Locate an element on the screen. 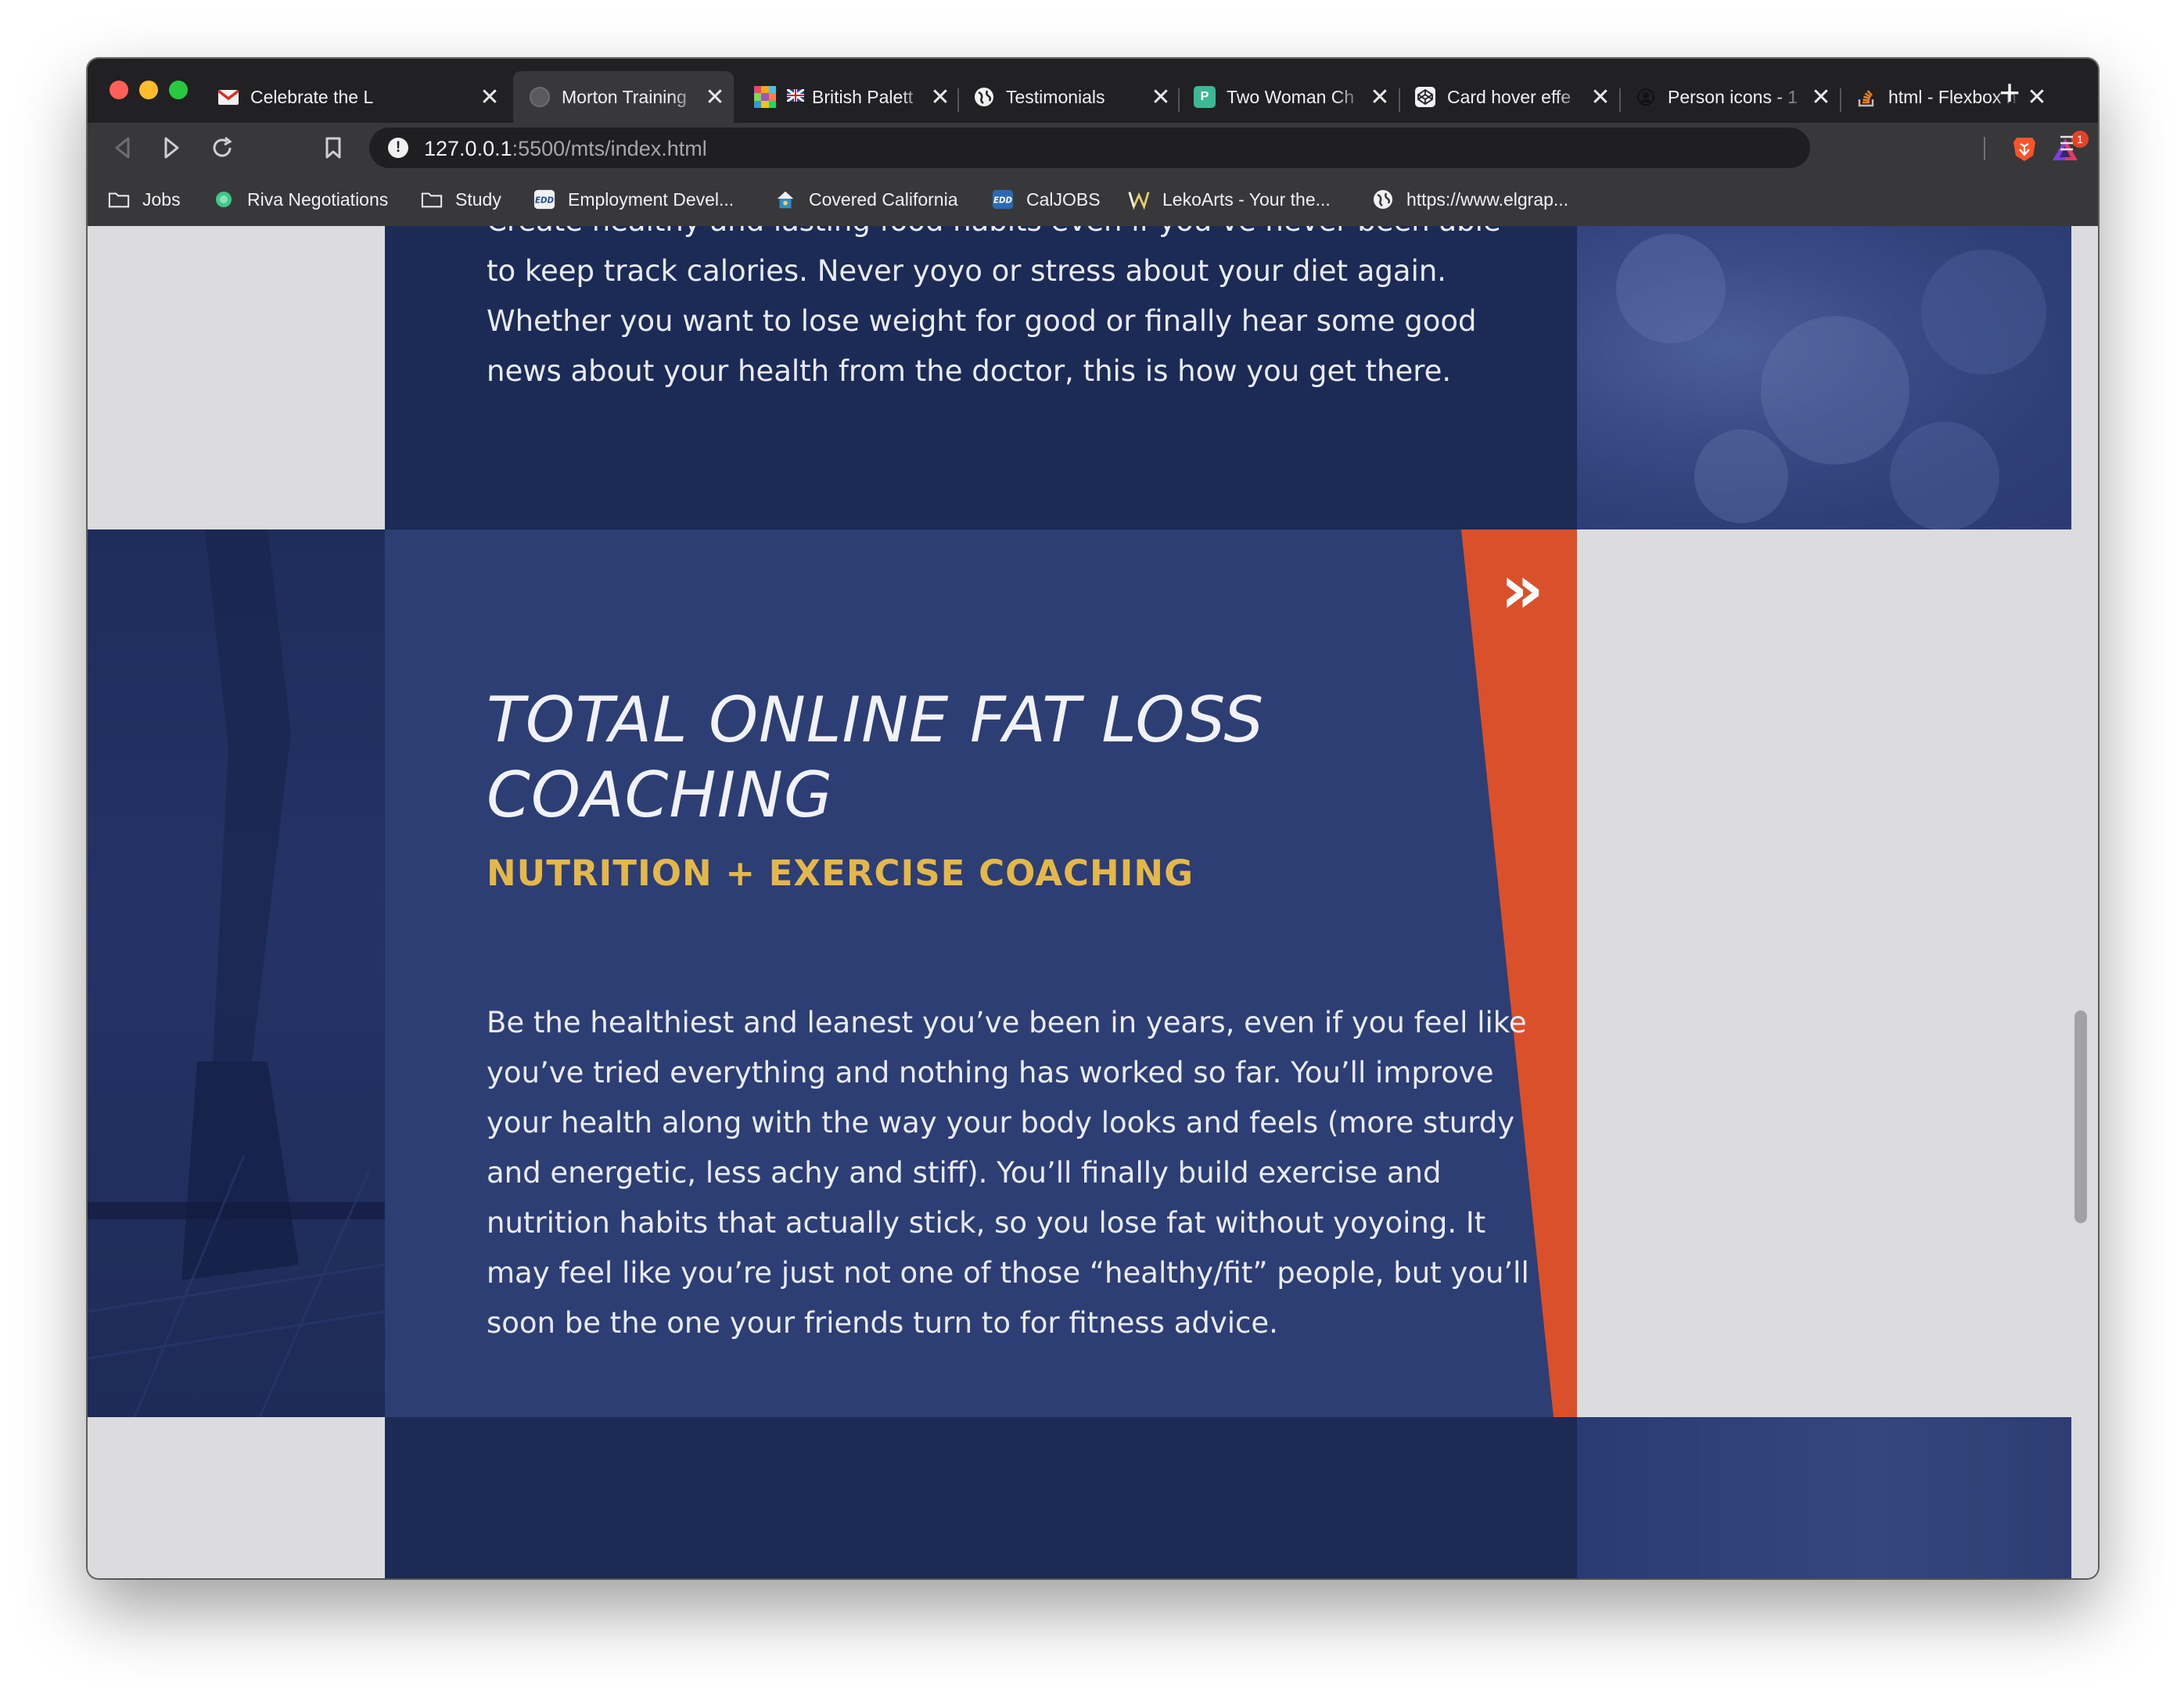  bookmark-study: Study is located at coordinates (461, 199).